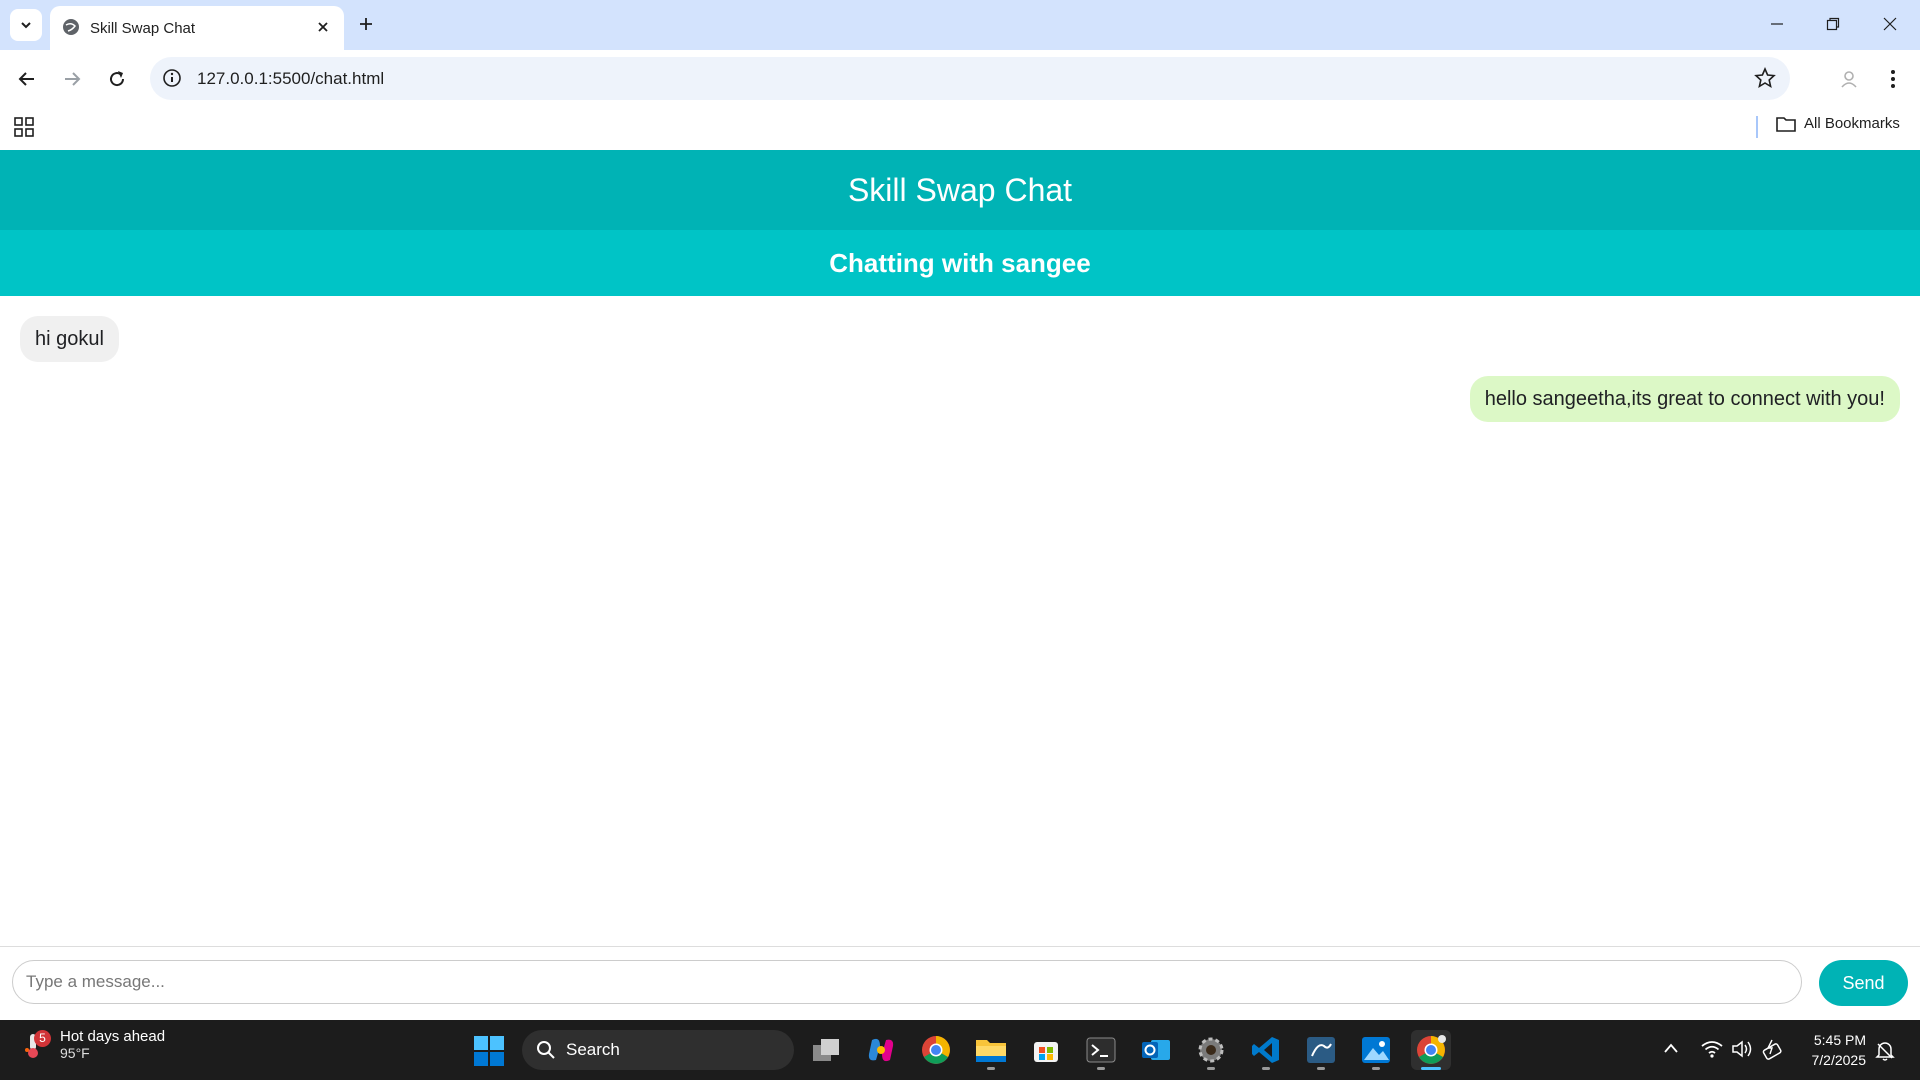 The height and width of the screenshot is (1080, 1920). Describe the element at coordinates (75, 1053) in the screenshot. I see `weather-temp: 95°F` at that location.